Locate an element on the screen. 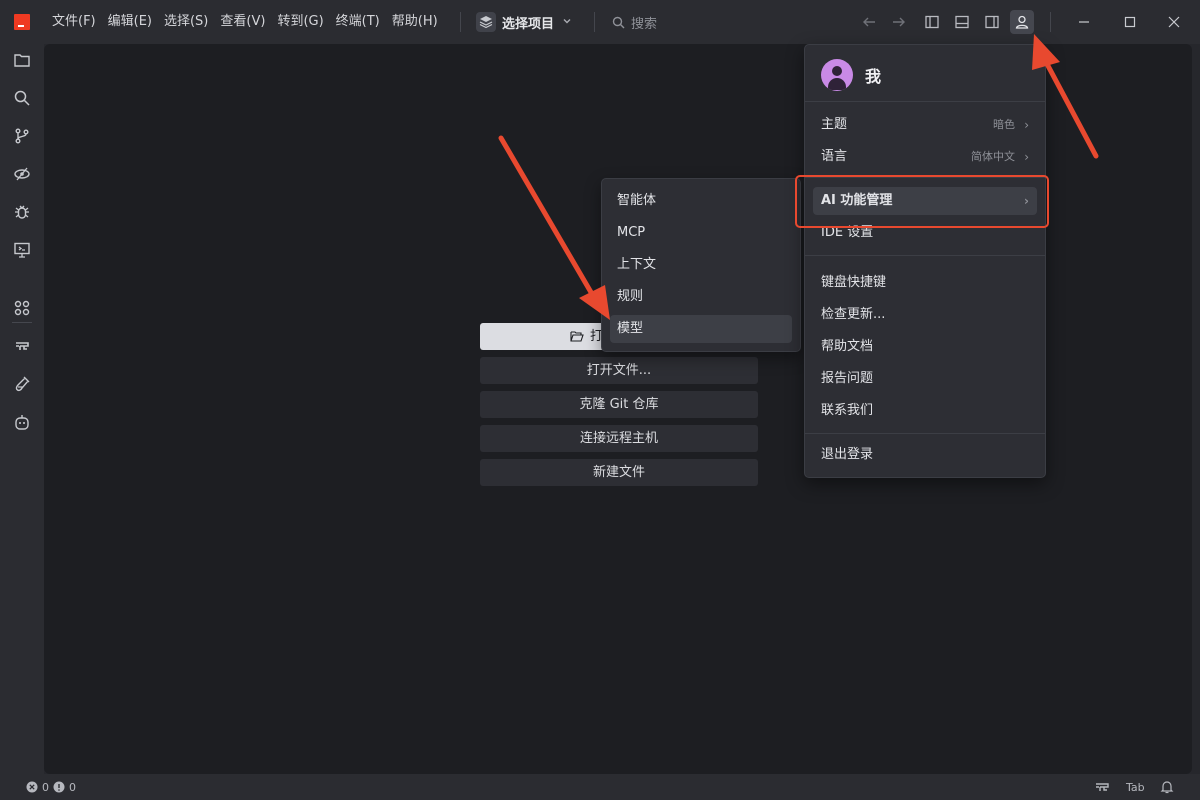 The width and height of the screenshot is (1200, 800). status-bar: 0 0 Tab is located at coordinates (600, 787).